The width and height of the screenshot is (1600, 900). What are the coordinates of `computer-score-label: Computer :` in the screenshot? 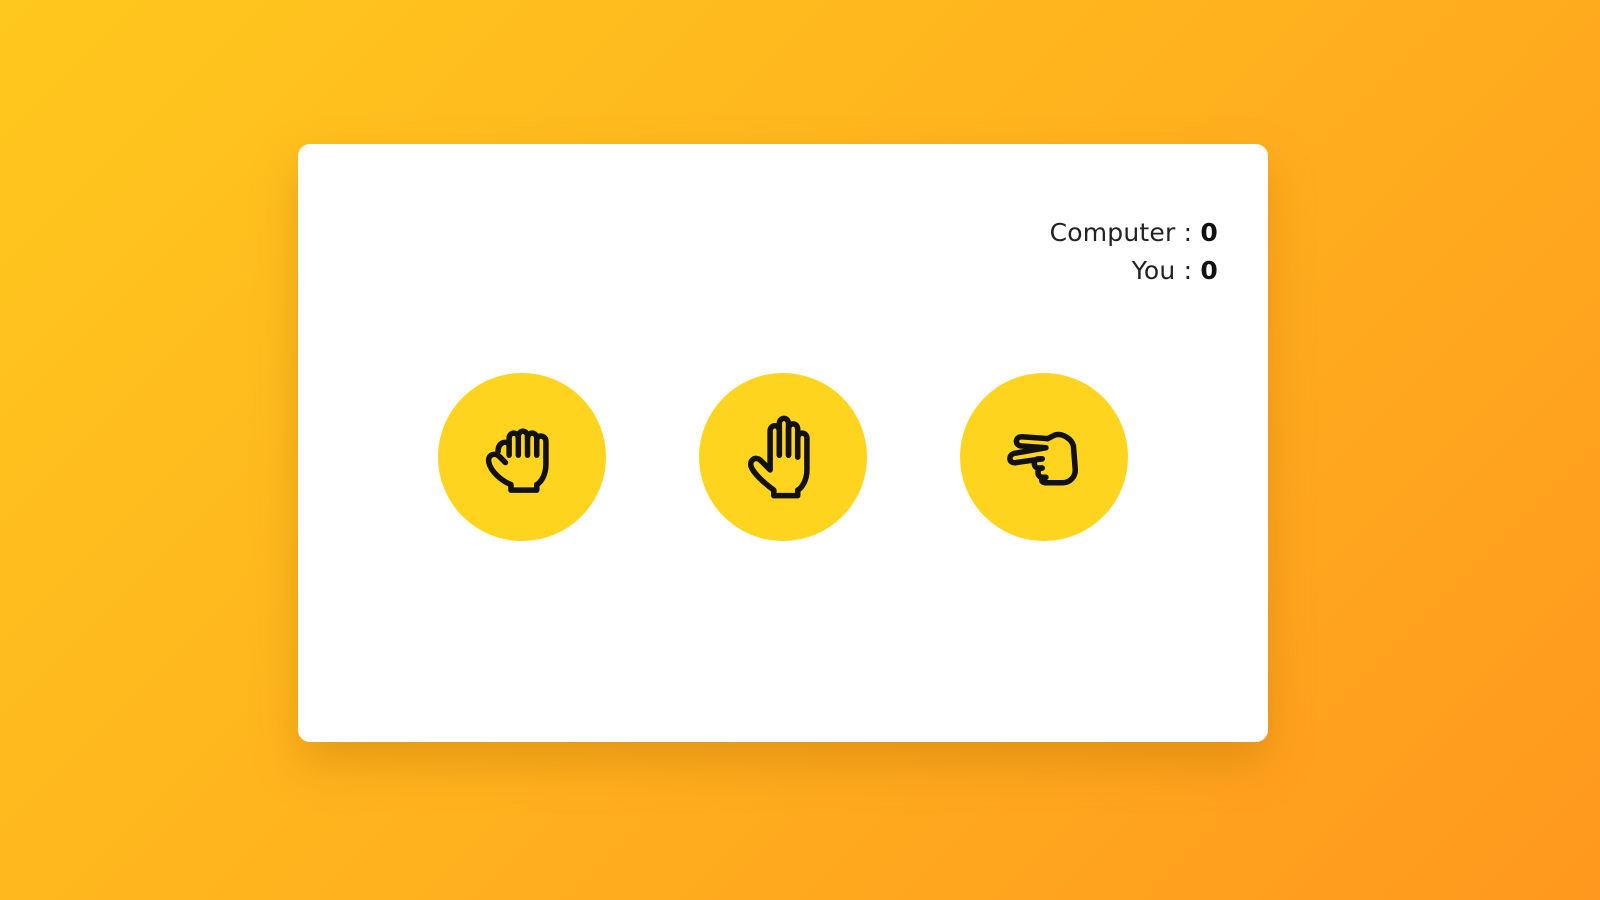 It's located at (1121, 232).